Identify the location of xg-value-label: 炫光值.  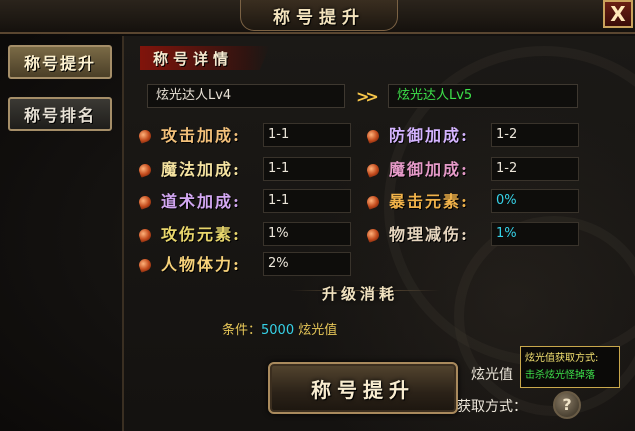
(492, 375).